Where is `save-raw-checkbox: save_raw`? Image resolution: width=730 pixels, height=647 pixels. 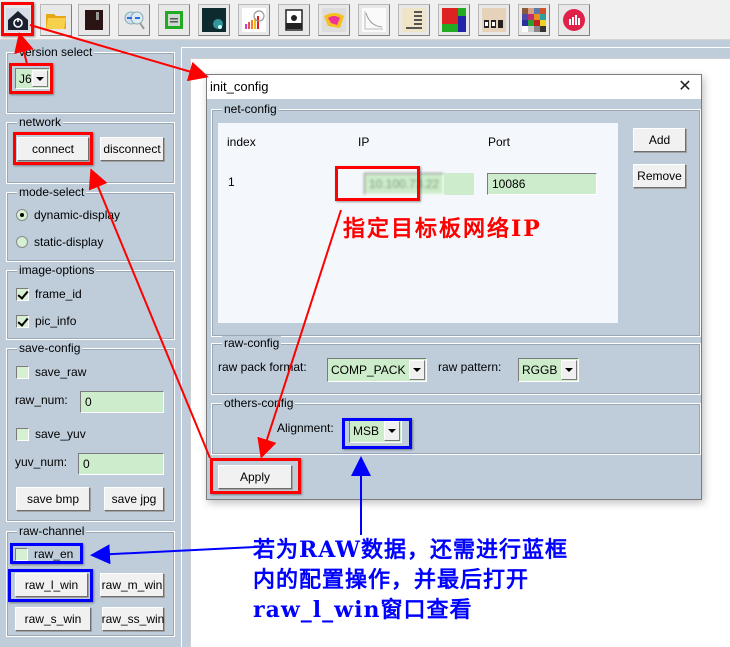
save-raw-checkbox: save_raw is located at coordinates (51, 372).